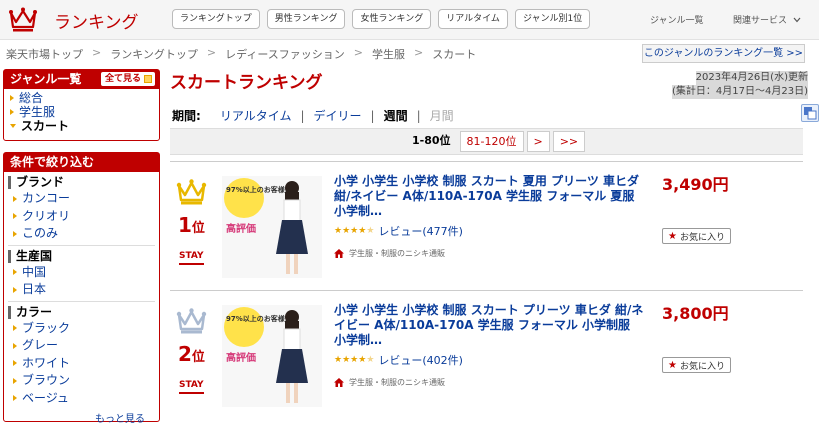 The width and height of the screenshot is (819, 425). I want to click on filter-item-country: 中国, so click(81, 273).